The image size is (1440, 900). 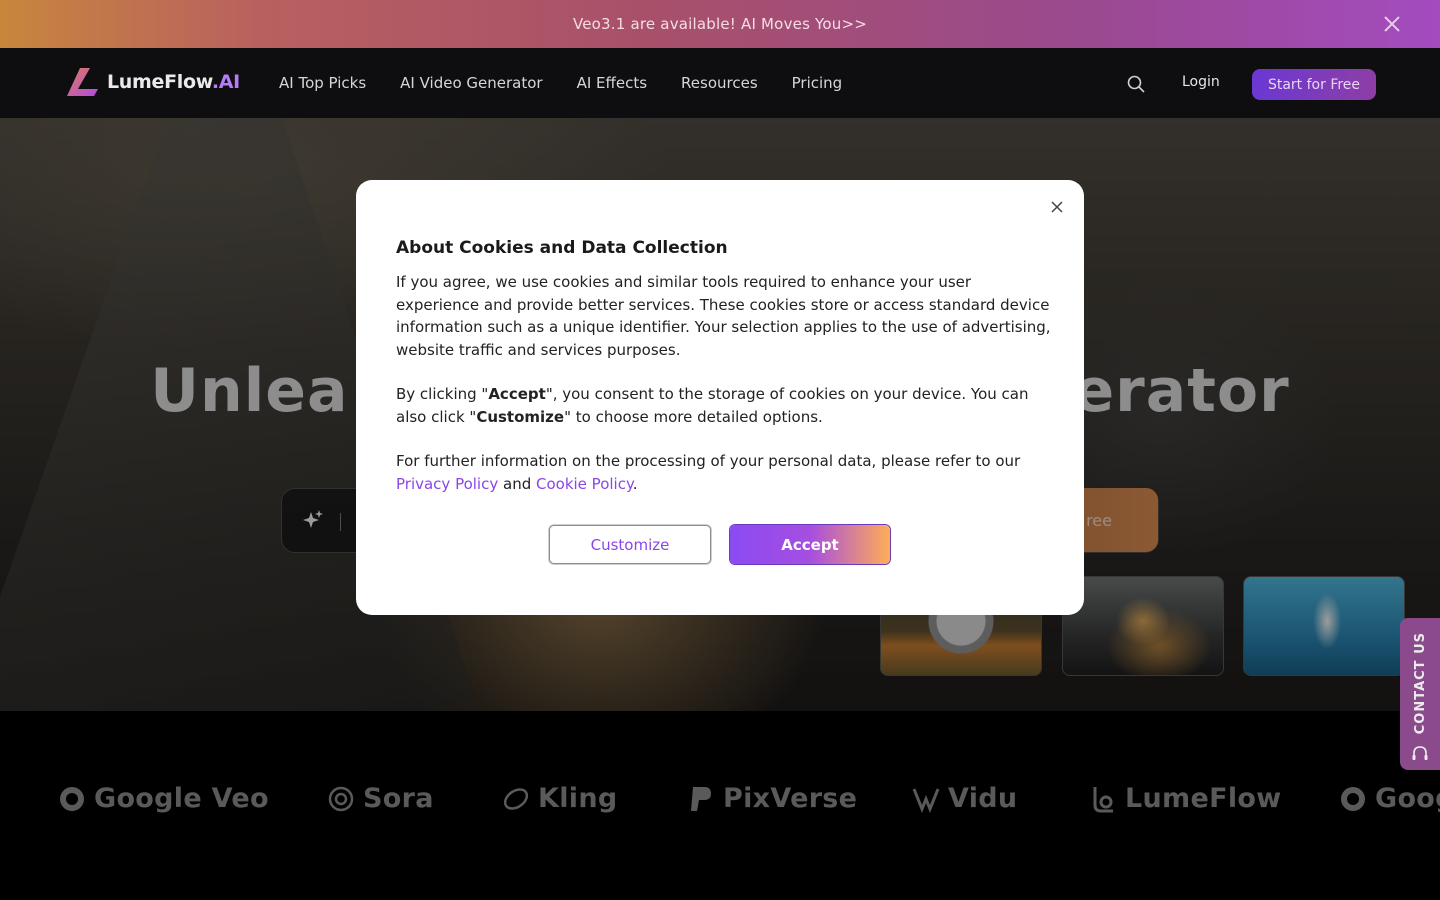 What do you see at coordinates (630, 544) in the screenshot?
I see `customize-button: Customize` at bounding box center [630, 544].